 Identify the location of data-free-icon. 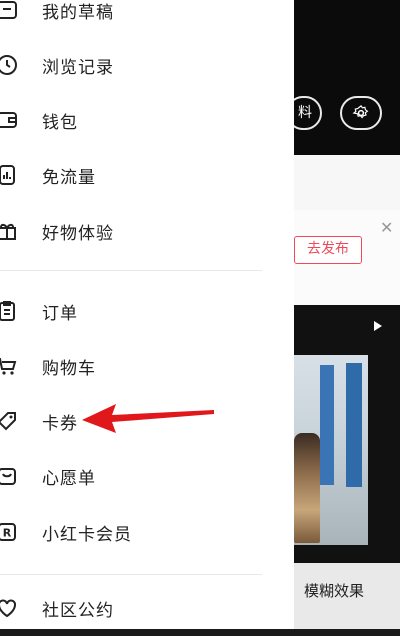
(10, 175).